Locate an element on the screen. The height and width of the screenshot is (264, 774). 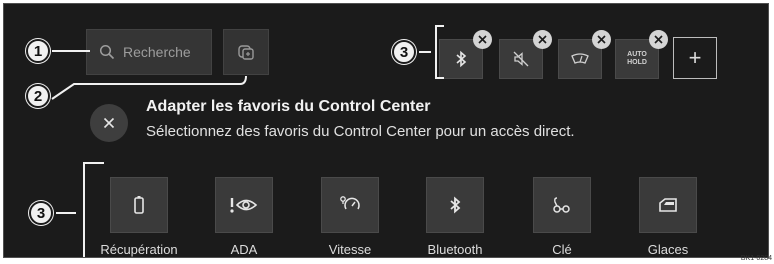
favorite-bluetooth is located at coordinates (465, 54).